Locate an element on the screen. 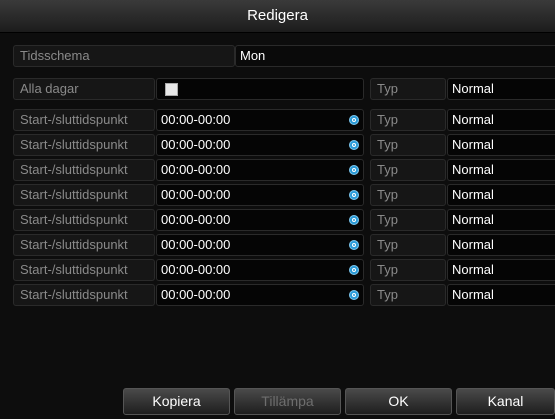 The height and width of the screenshot is (419, 555). all-days-type-value: Normal is located at coordinates (473, 88).